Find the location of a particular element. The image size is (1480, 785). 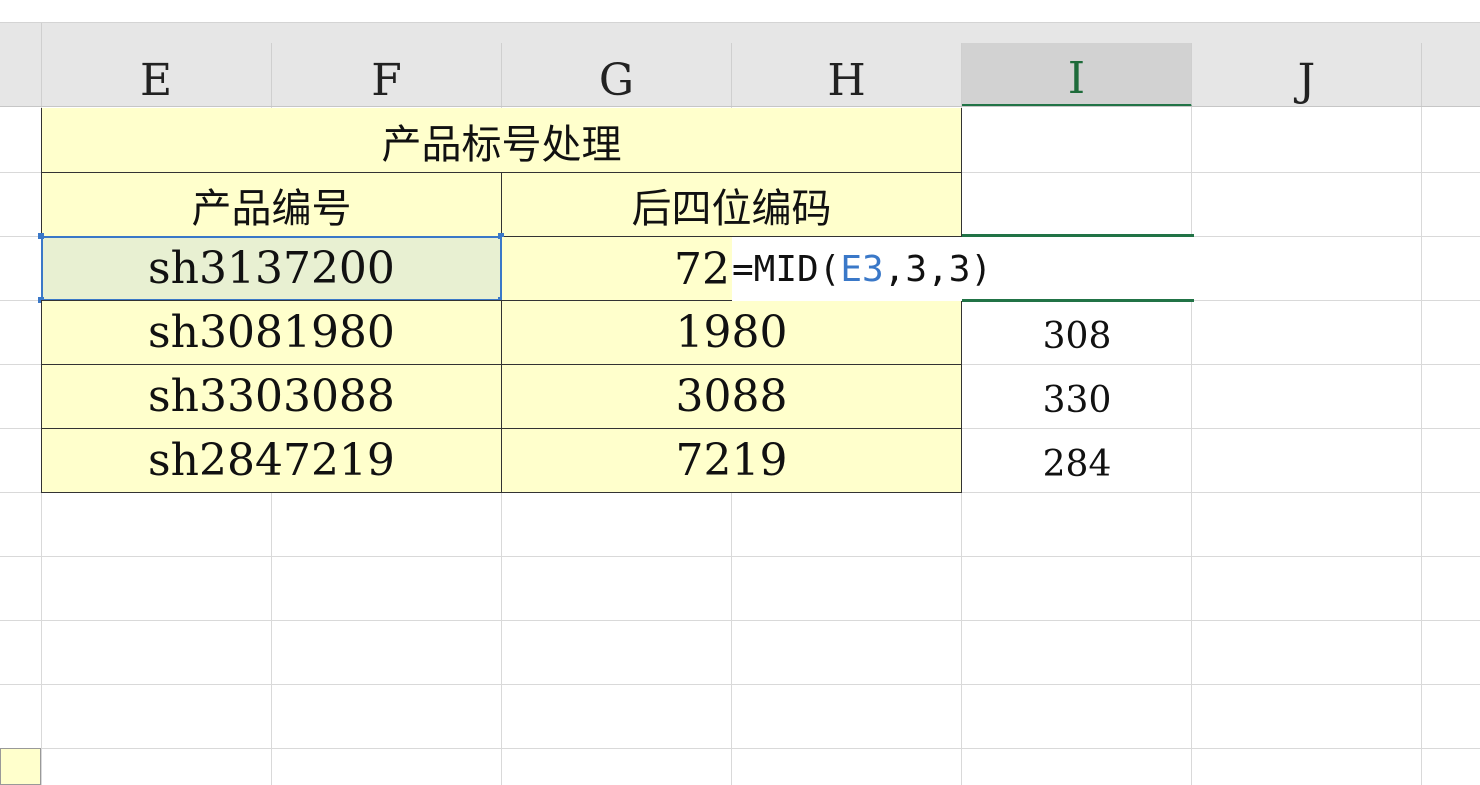

selection-handle is located at coordinates (41, 236).